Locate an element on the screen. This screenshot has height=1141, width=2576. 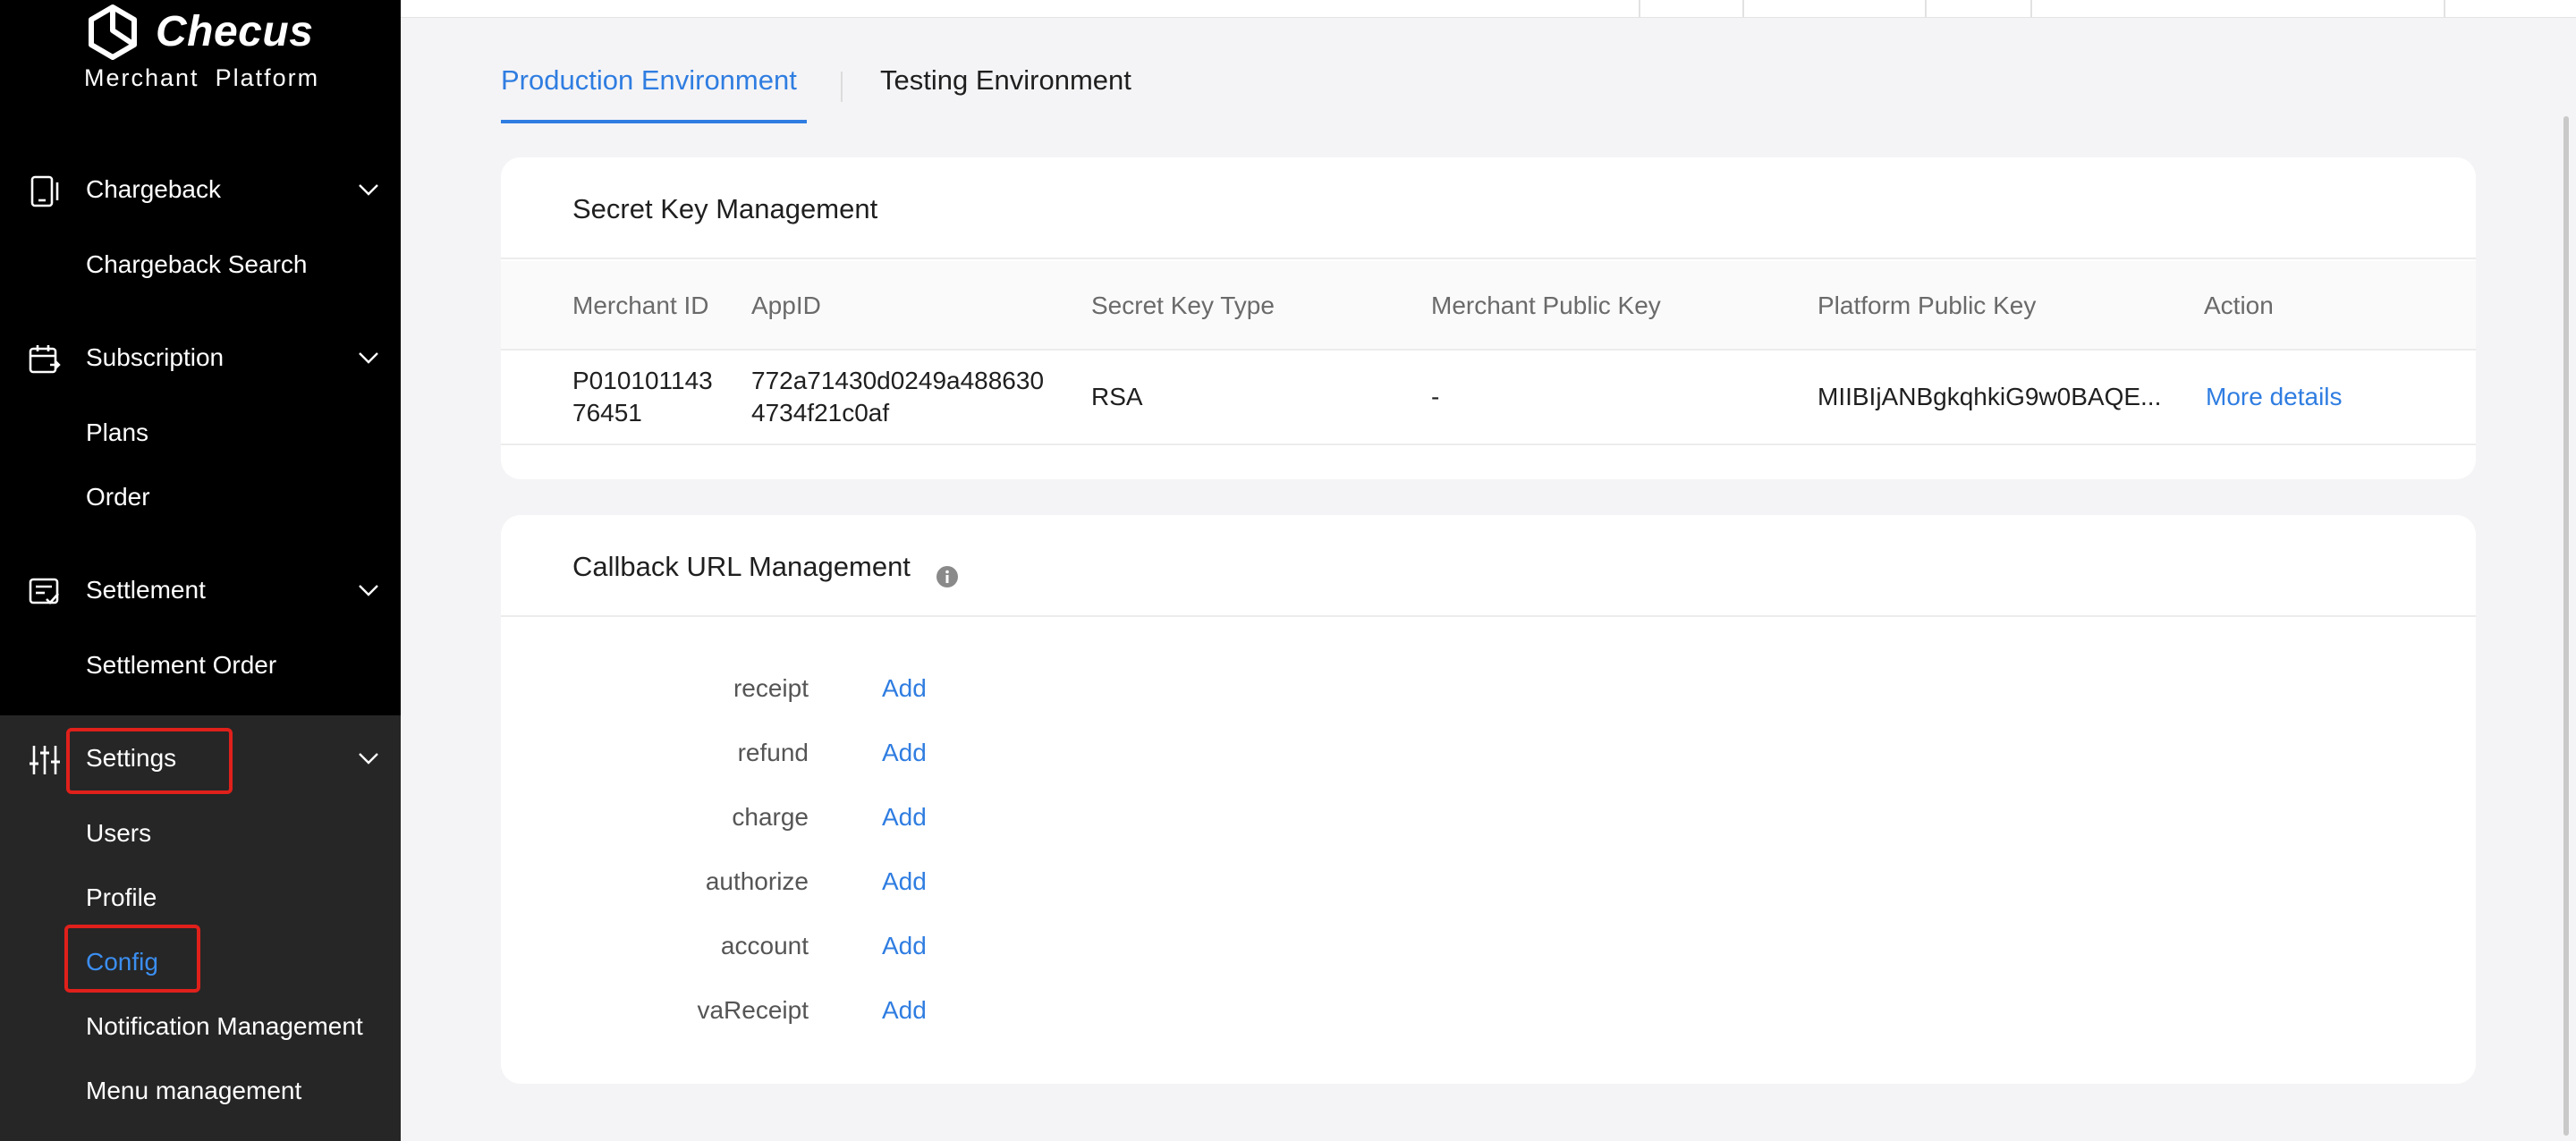
callback-row-authorize: authorize Add is located at coordinates (769, 885).